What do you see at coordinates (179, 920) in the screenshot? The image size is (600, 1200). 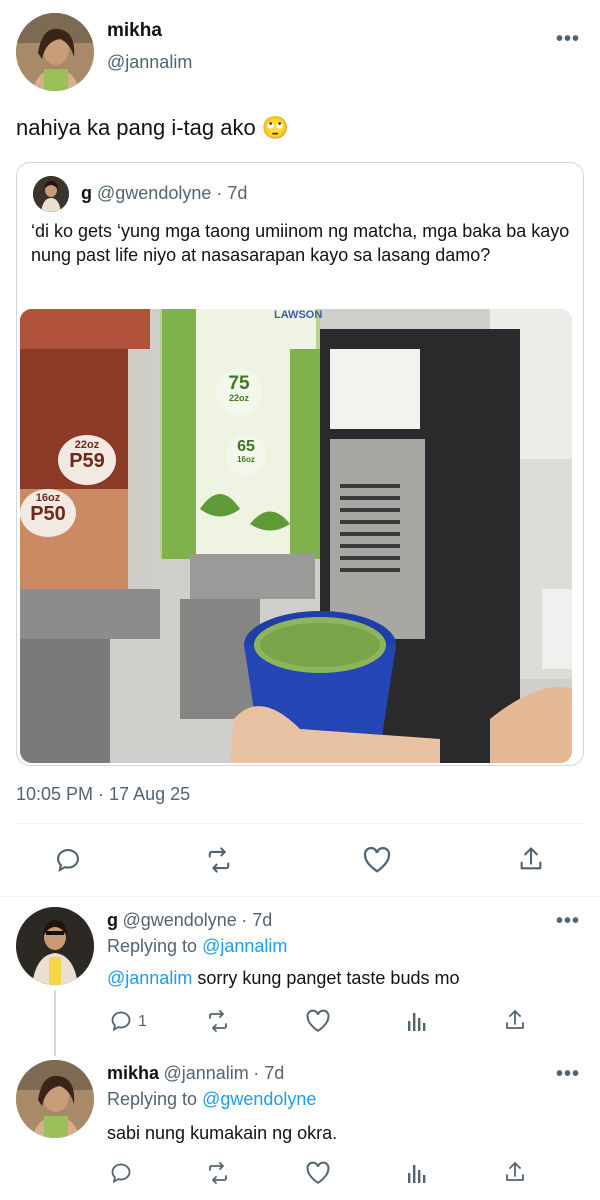 I see `reply-handle: @gwendolyne` at bounding box center [179, 920].